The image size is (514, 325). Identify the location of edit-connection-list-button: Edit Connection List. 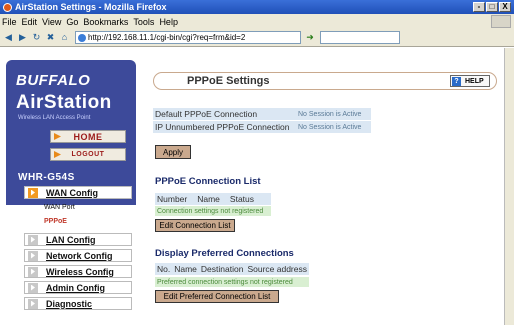
(195, 225).